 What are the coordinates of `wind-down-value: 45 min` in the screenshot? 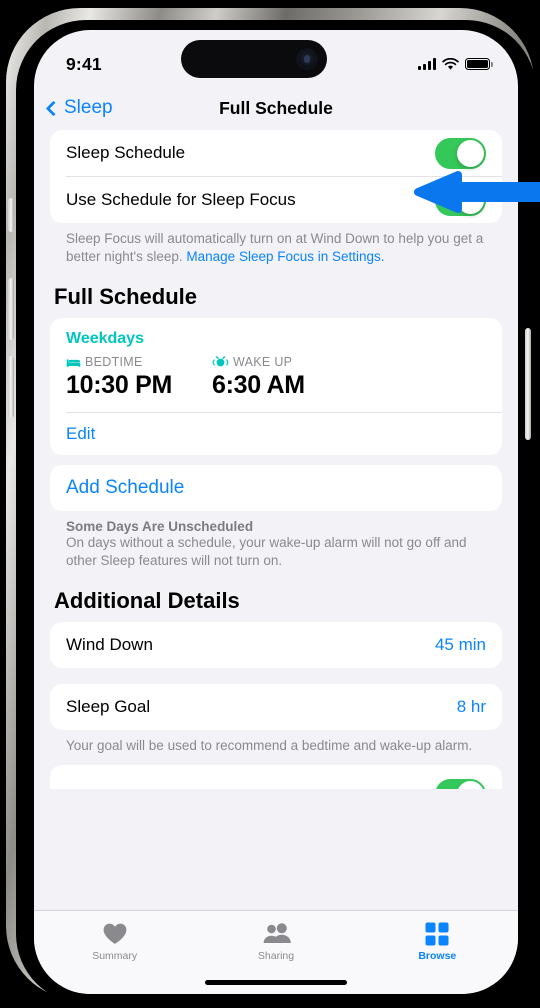 It's located at (460, 644).